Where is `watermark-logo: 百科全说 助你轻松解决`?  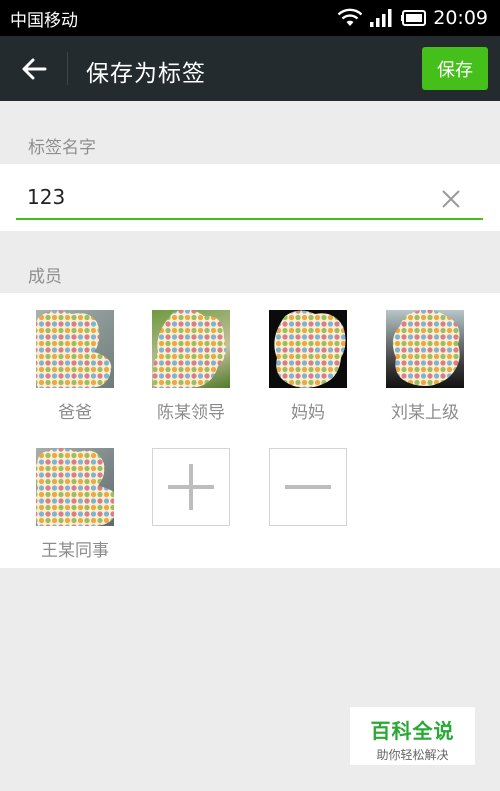
watermark-logo: 百科全说 助你轻松解决 is located at coordinates (412, 736).